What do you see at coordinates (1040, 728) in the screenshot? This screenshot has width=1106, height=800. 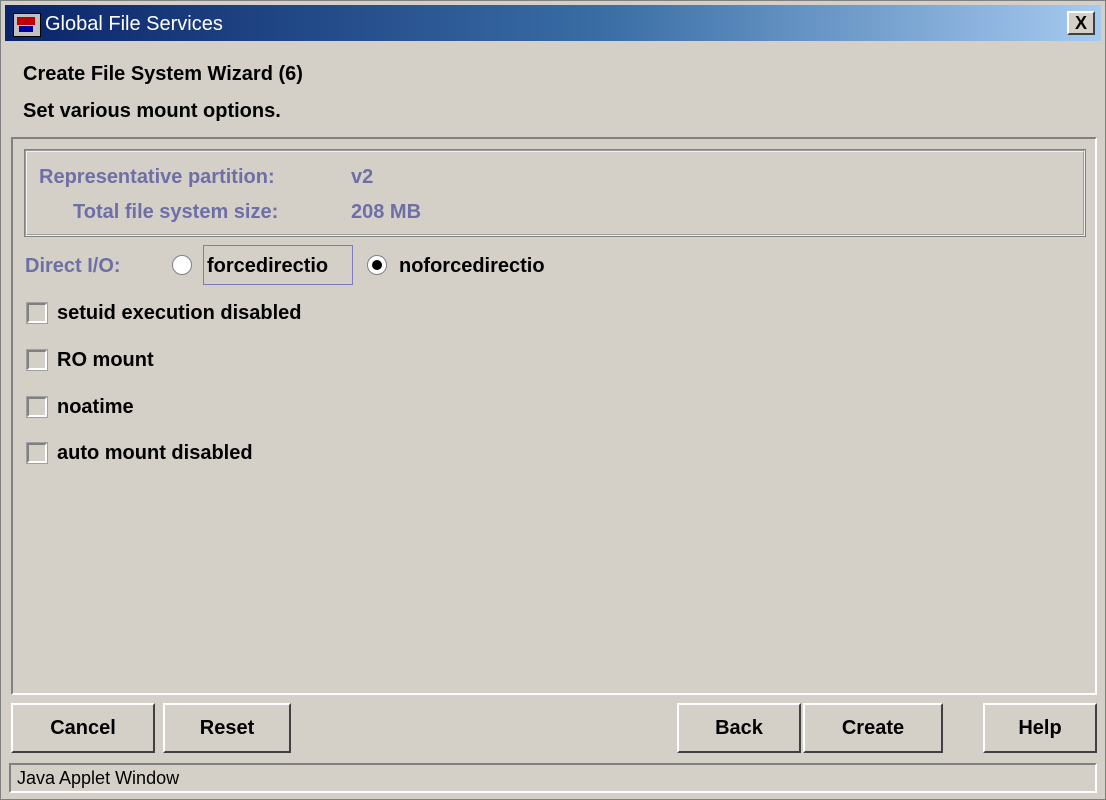 I see `help-button: Help` at bounding box center [1040, 728].